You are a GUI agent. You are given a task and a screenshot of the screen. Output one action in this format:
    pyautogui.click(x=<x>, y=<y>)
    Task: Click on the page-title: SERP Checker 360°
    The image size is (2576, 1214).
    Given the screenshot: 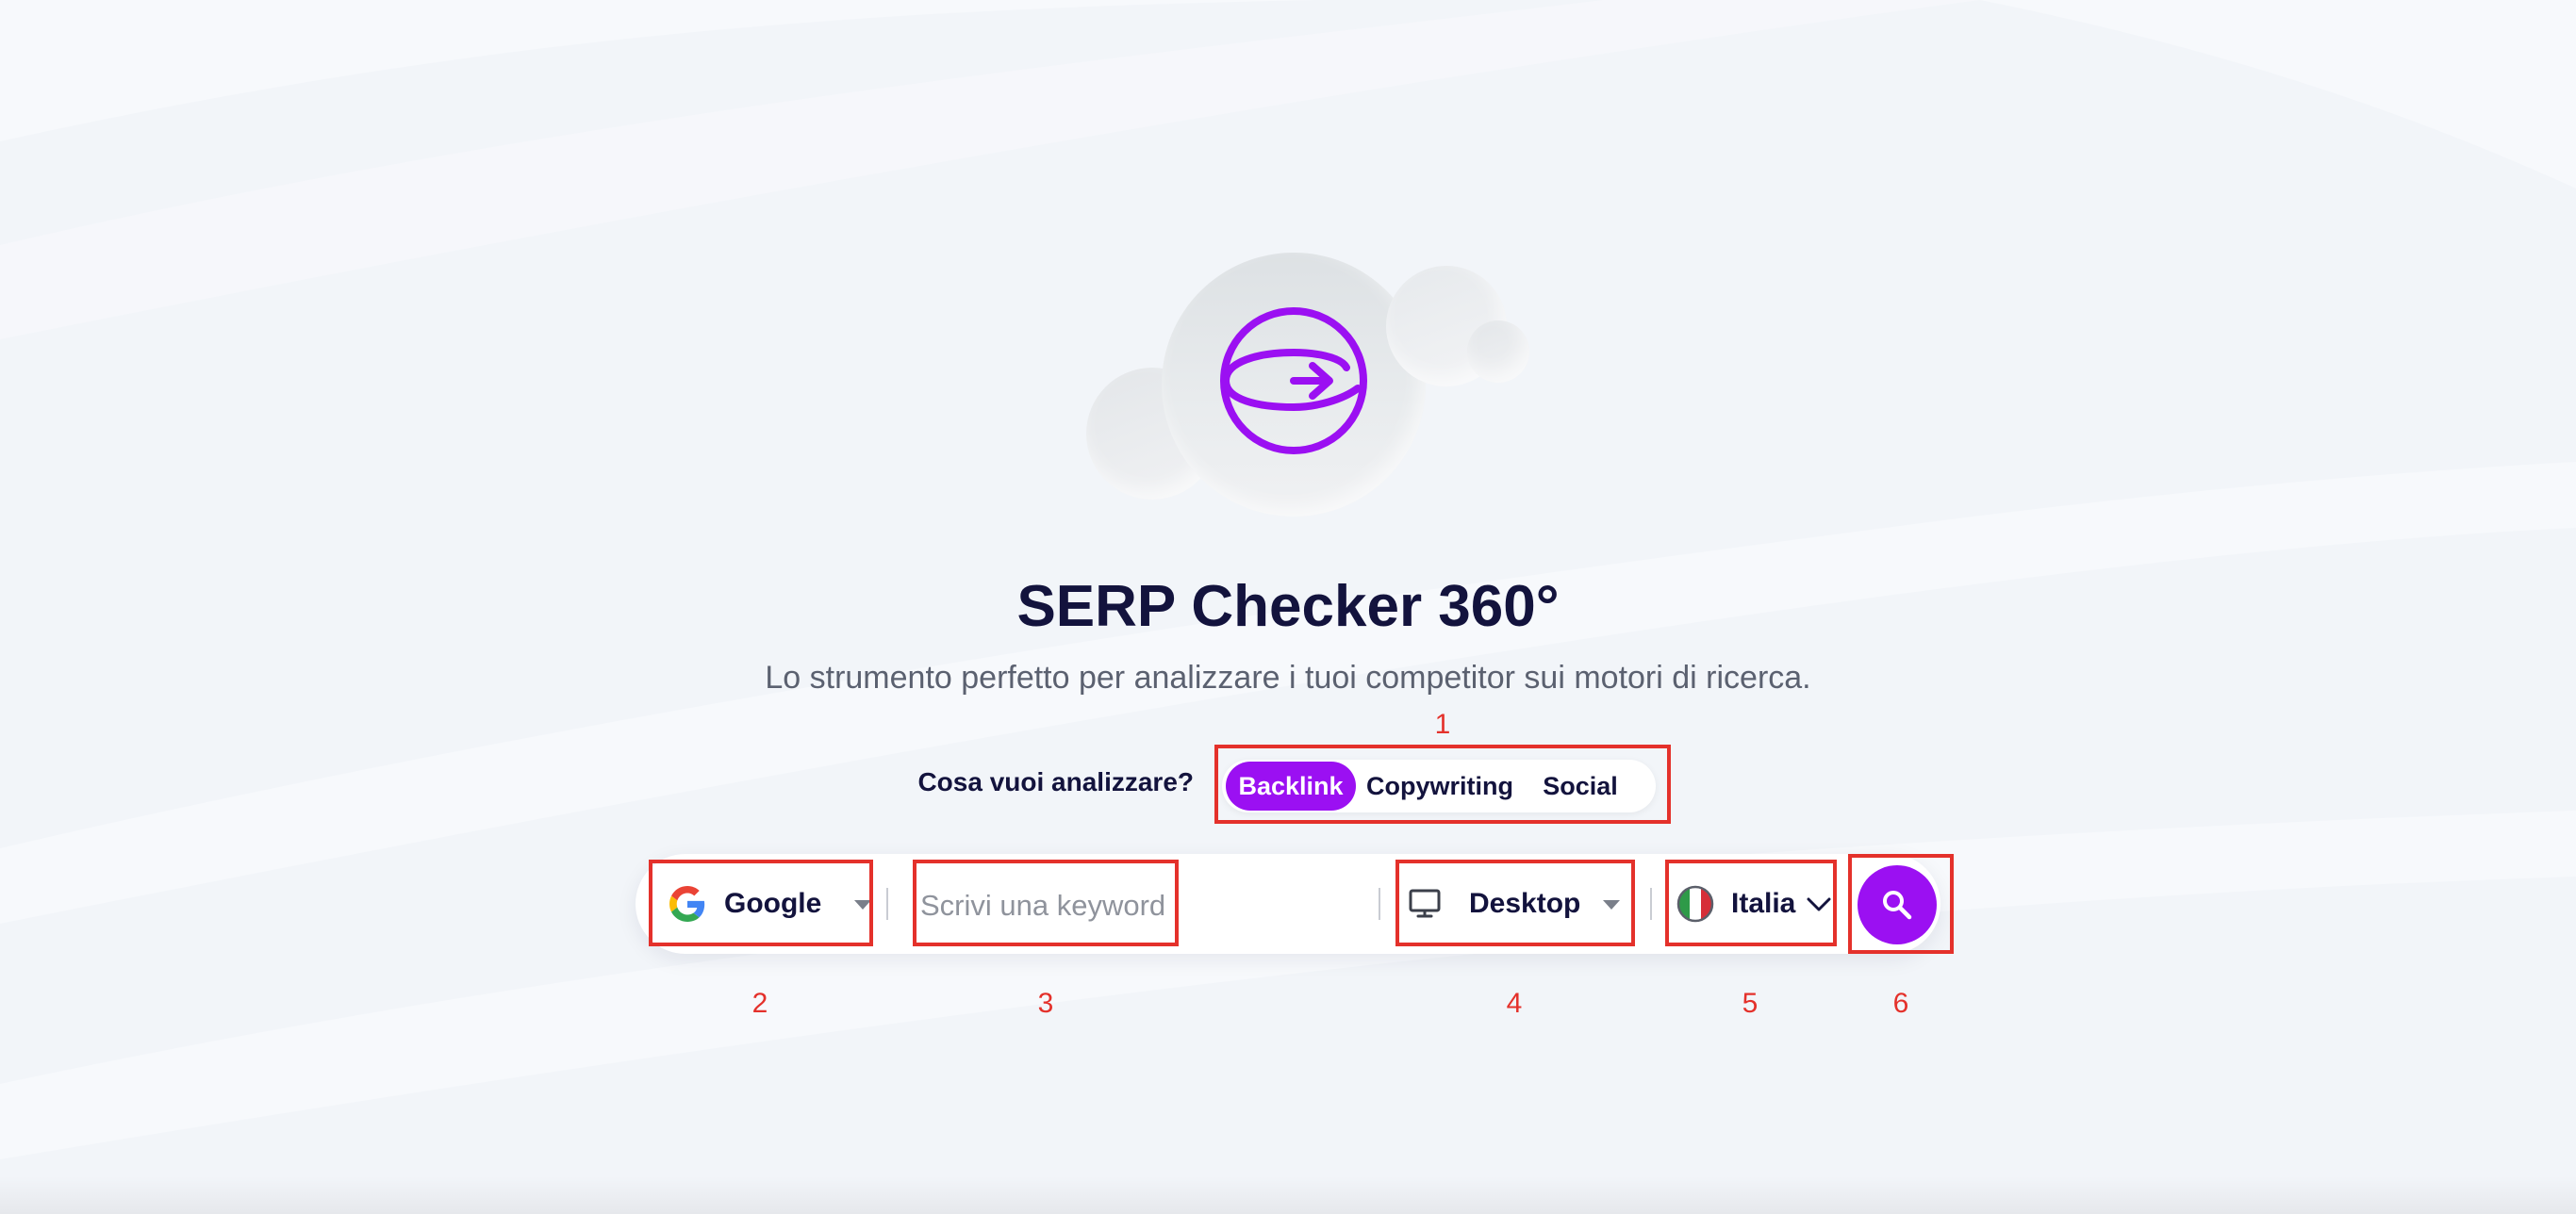 What is the action you would take?
    pyautogui.click(x=1288, y=607)
    